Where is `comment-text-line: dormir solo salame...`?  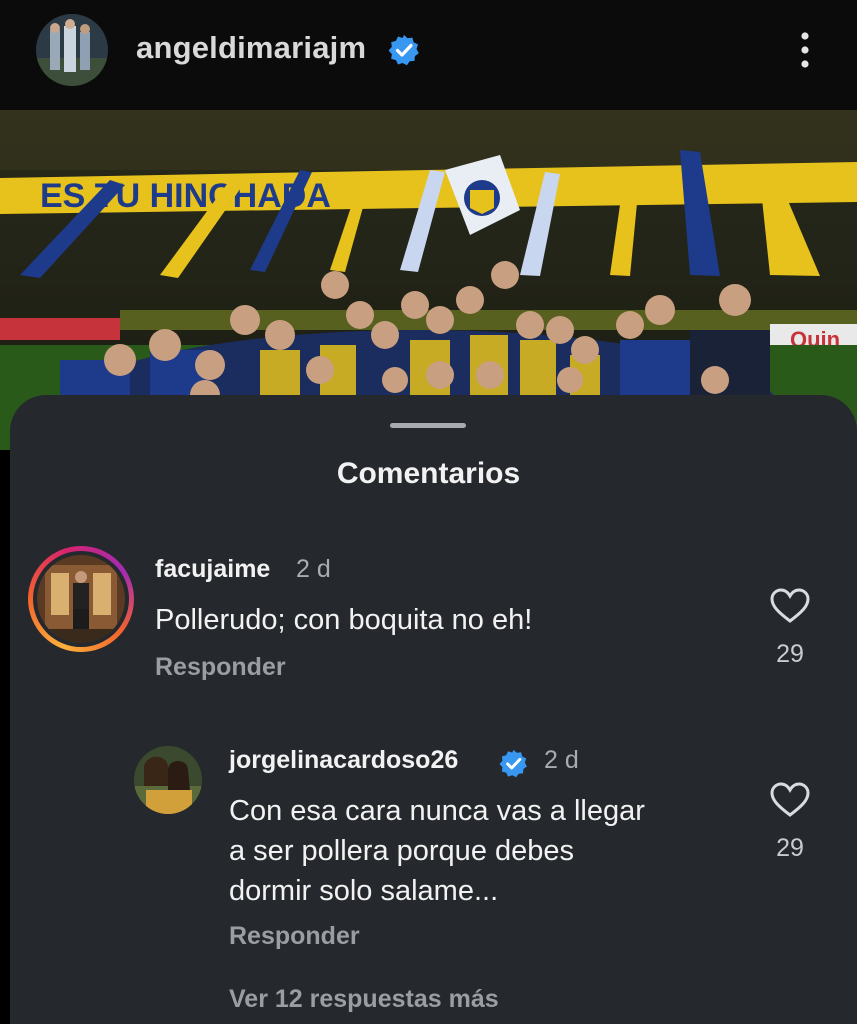
comment-text-line: dormir solo salame... is located at coordinates (364, 891).